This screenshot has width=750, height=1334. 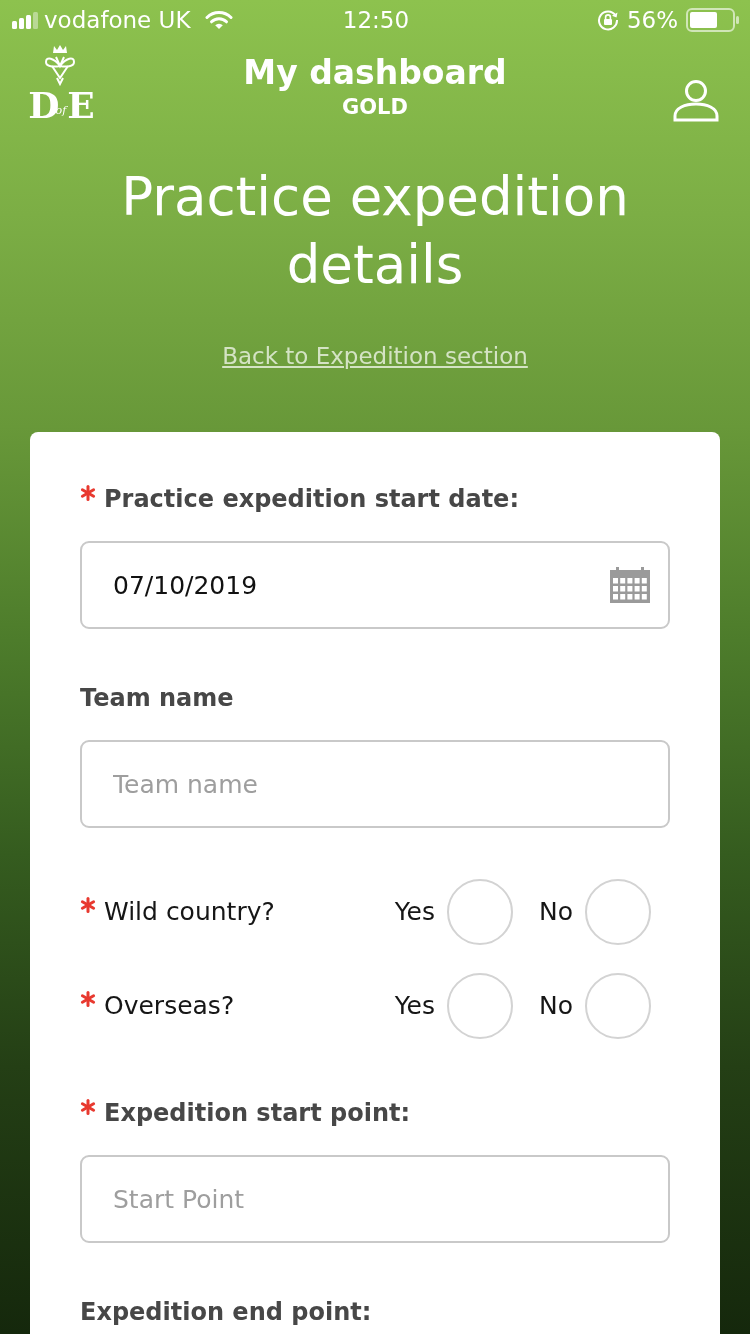 I want to click on calendar-icon, so click(x=630, y=585).